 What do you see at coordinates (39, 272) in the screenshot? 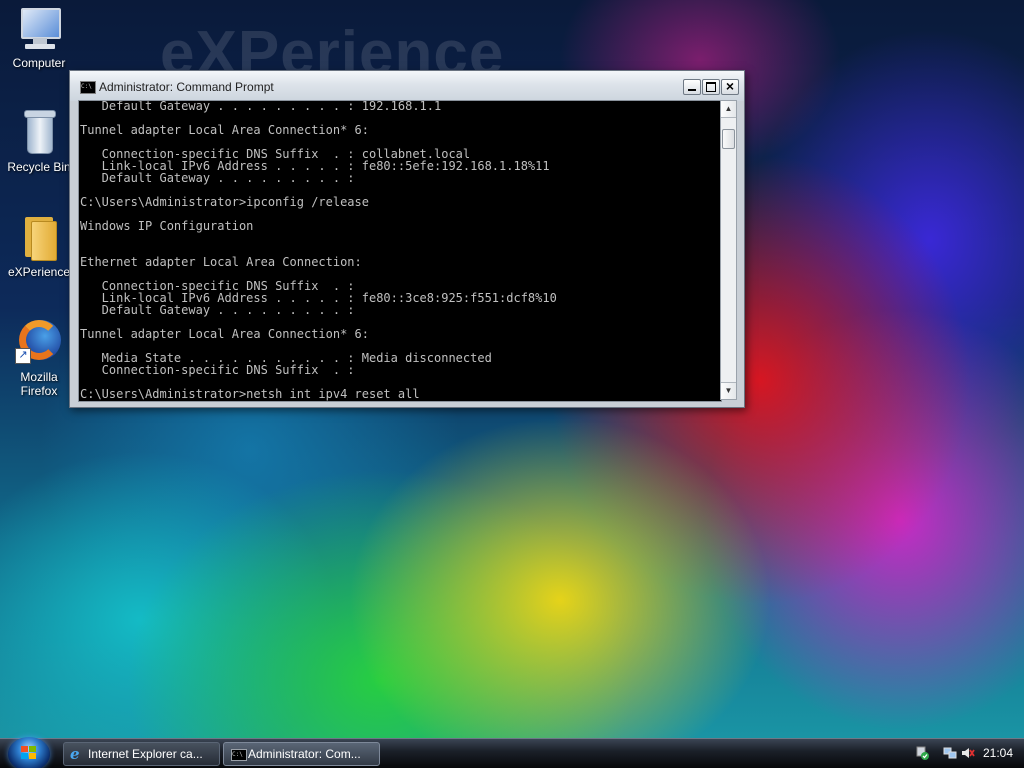
I see `desktop-icon-label: eXPerience` at bounding box center [39, 272].